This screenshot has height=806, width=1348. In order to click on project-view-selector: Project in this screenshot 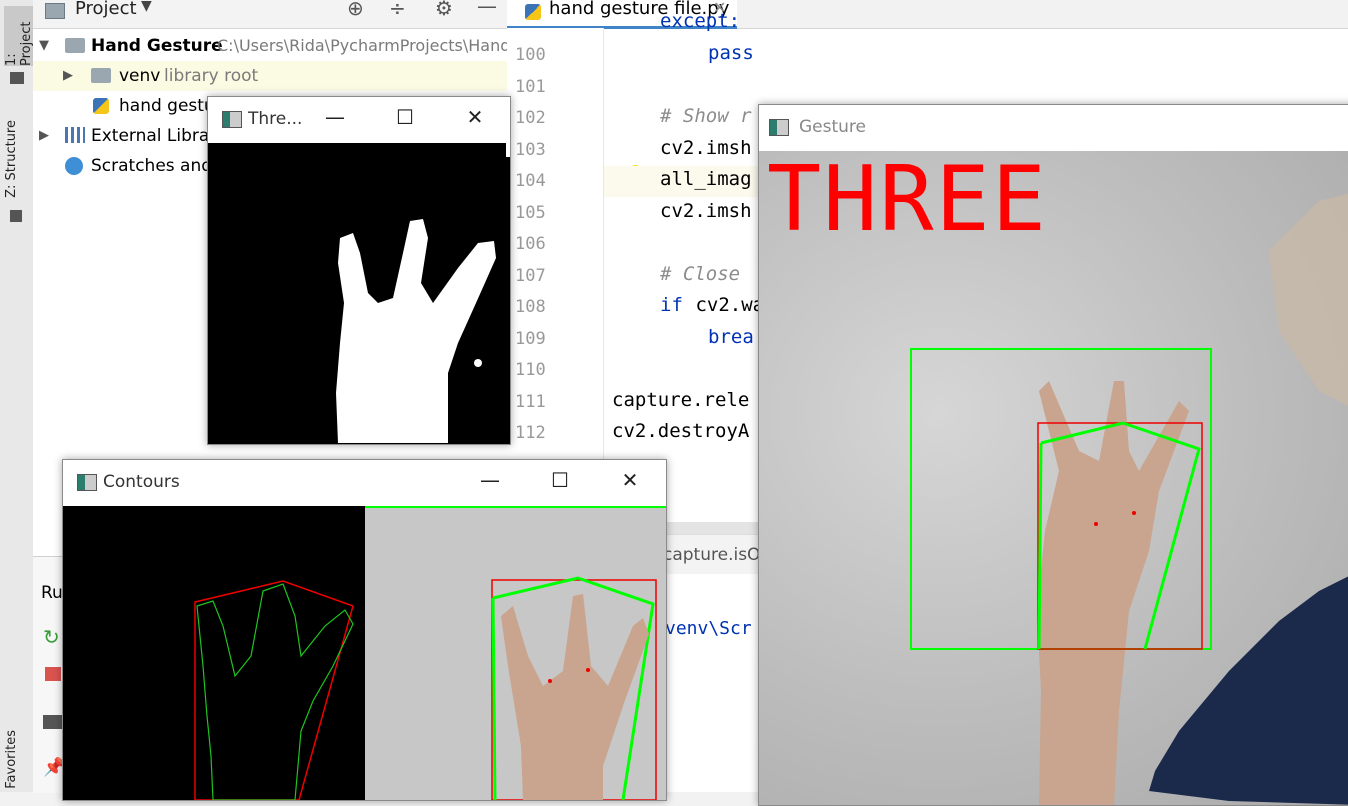, I will do `click(106, 9)`.